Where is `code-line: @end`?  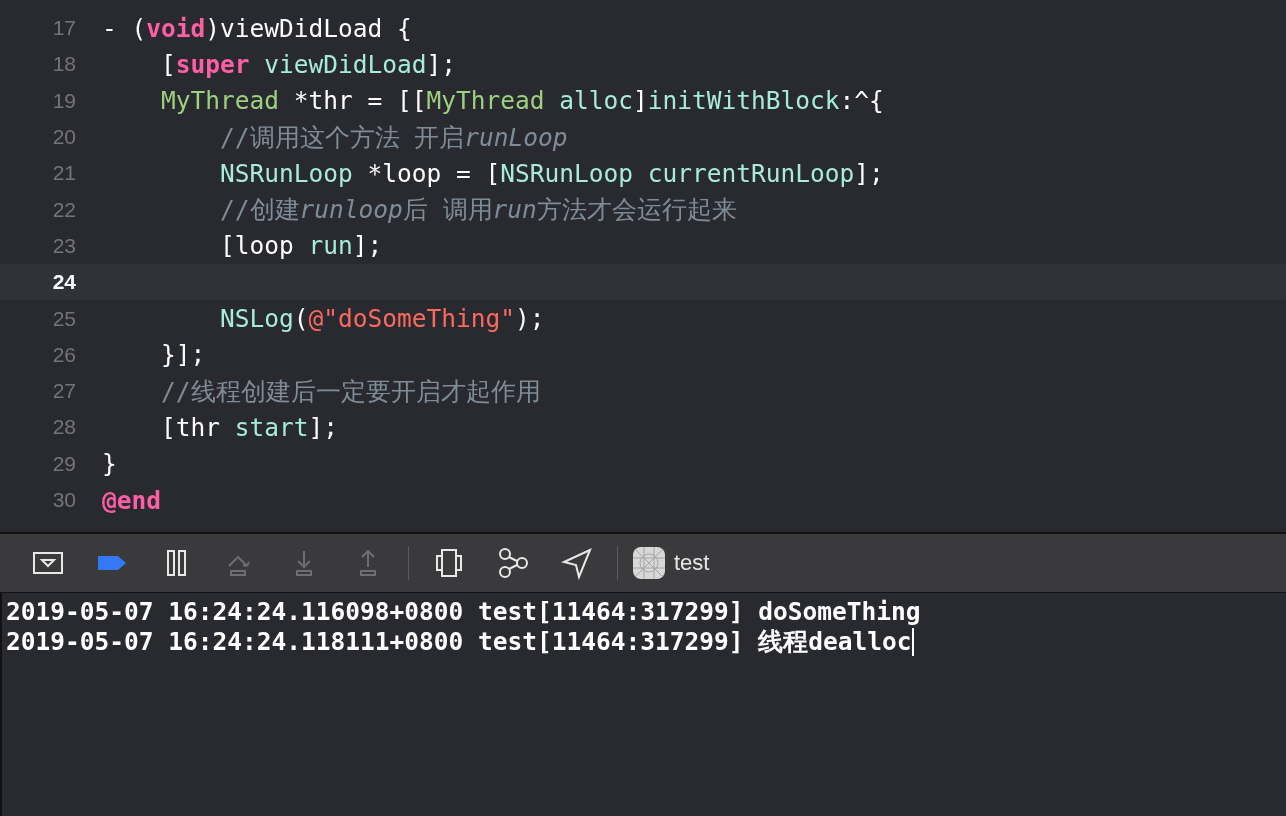
code-line: @end is located at coordinates (131, 500).